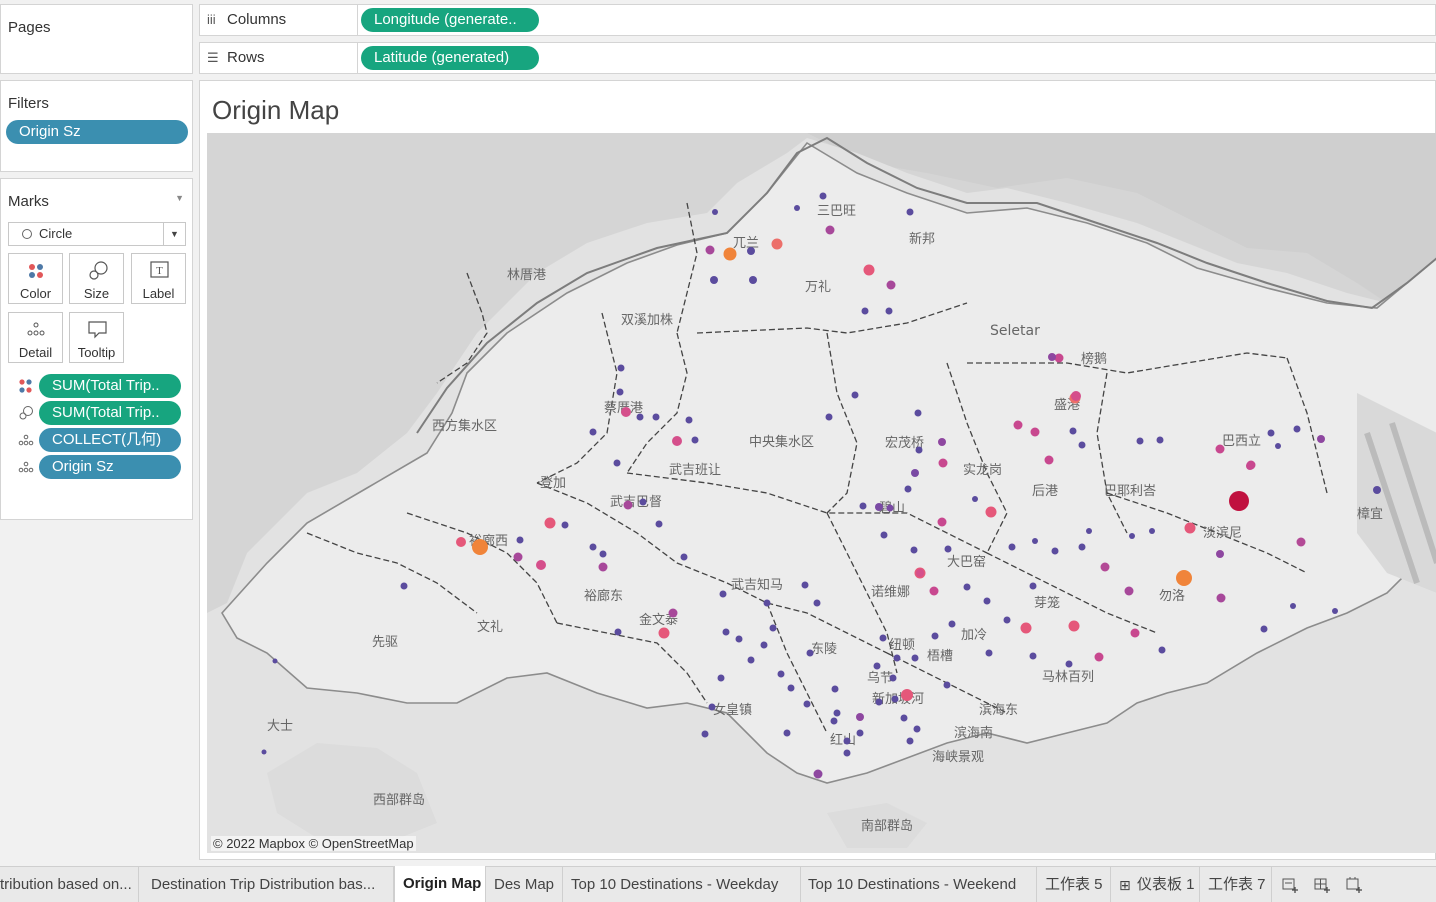  Describe the element at coordinates (110, 440) in the screenshot. I see `marks-pill-collect-geometry: COLLECT(几何)` at that location.